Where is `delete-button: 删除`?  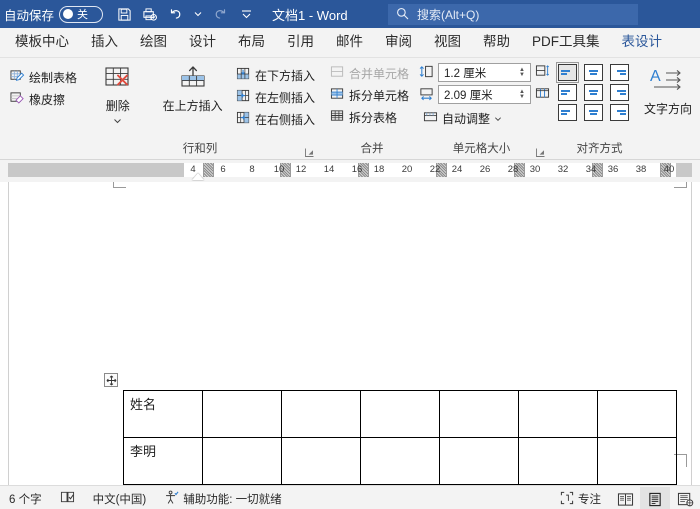 delete-button: 删除 is located at coordinates (117, 95).